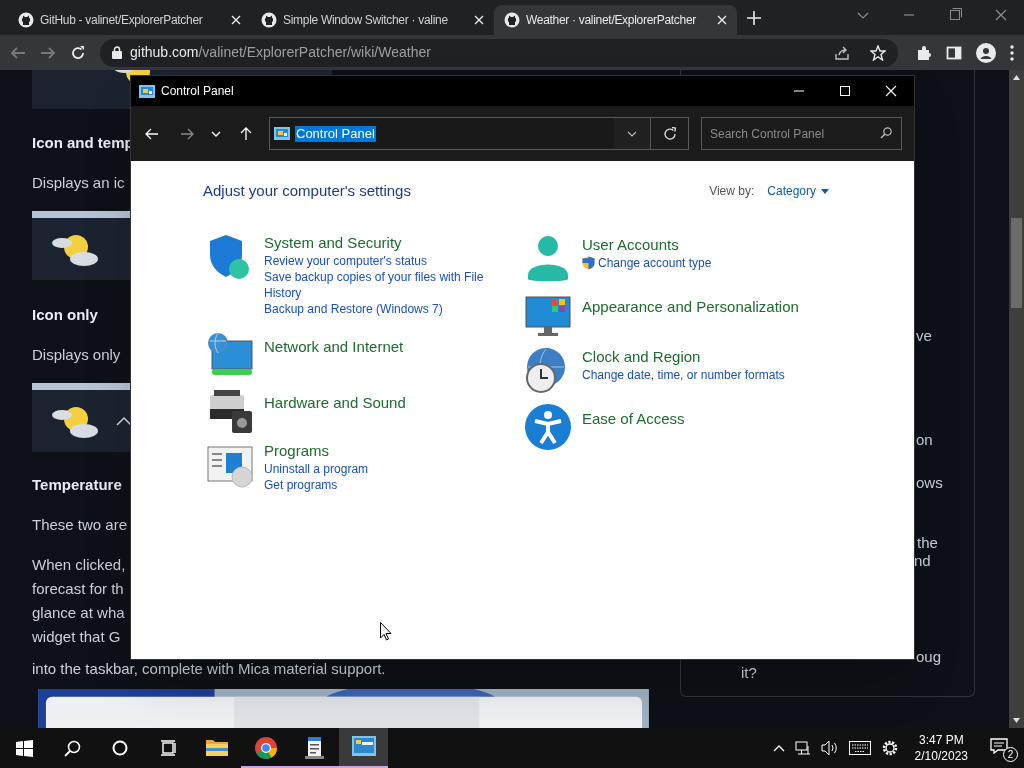 Image resolution: width=1024 pixels, height=768 pixels. Describe the element at coordinates (798, 191) in the screenshot. I see `view-by-dropdown: Category` at that location.